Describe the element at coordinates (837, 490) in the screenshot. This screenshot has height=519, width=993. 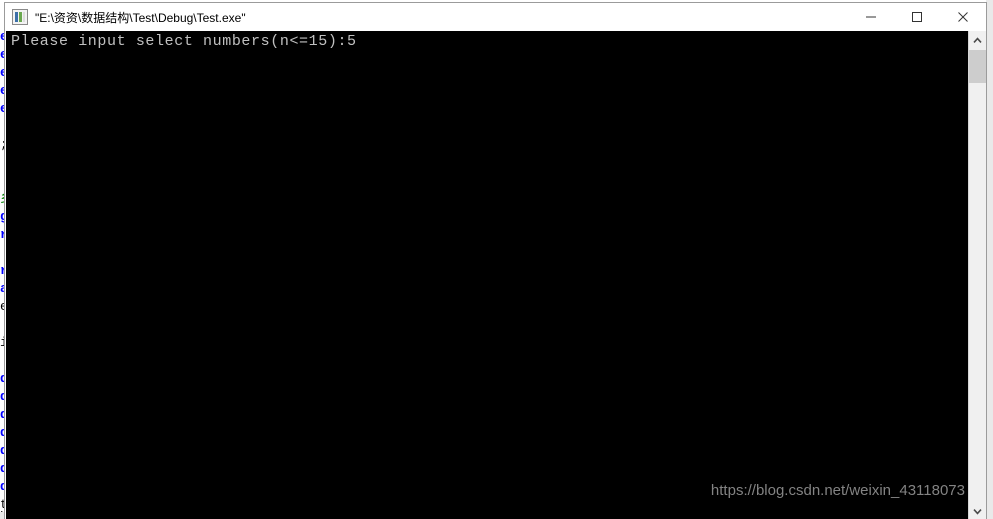
I see `watermark-text: https://blog.csdn.net/weixin_43118073` at that location.